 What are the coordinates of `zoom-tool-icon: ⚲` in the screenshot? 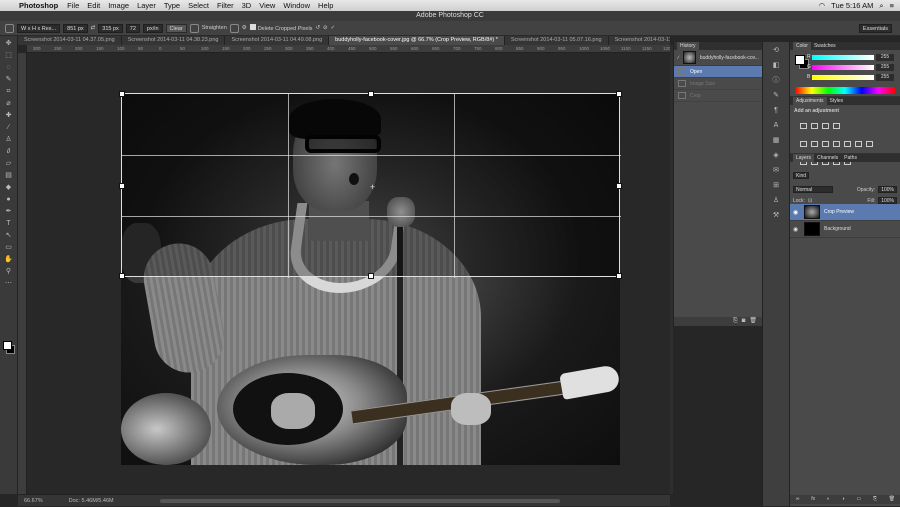 It's located at (9, 271).